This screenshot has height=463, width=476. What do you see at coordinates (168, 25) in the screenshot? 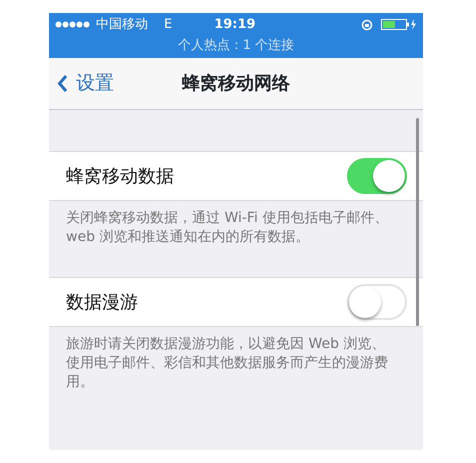
I see `network-type: E` at bounding box center [168, 25].